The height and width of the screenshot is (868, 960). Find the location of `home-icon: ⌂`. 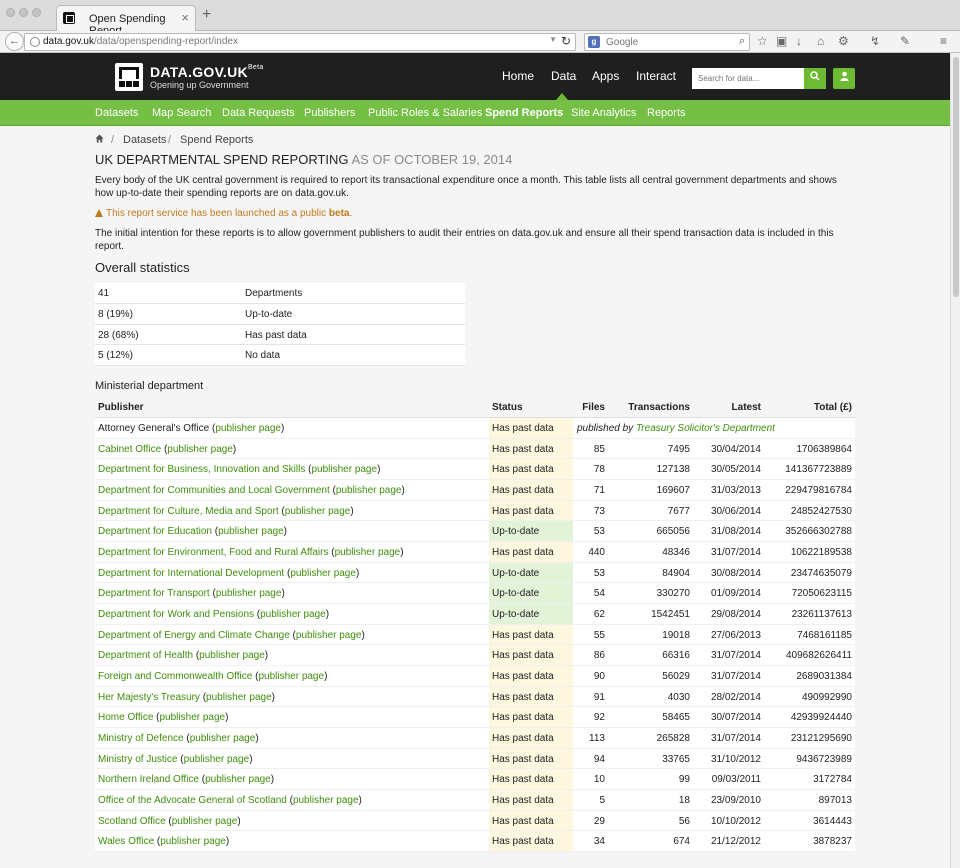

home-icon: ⌂ is located at coordinates (820, 41).